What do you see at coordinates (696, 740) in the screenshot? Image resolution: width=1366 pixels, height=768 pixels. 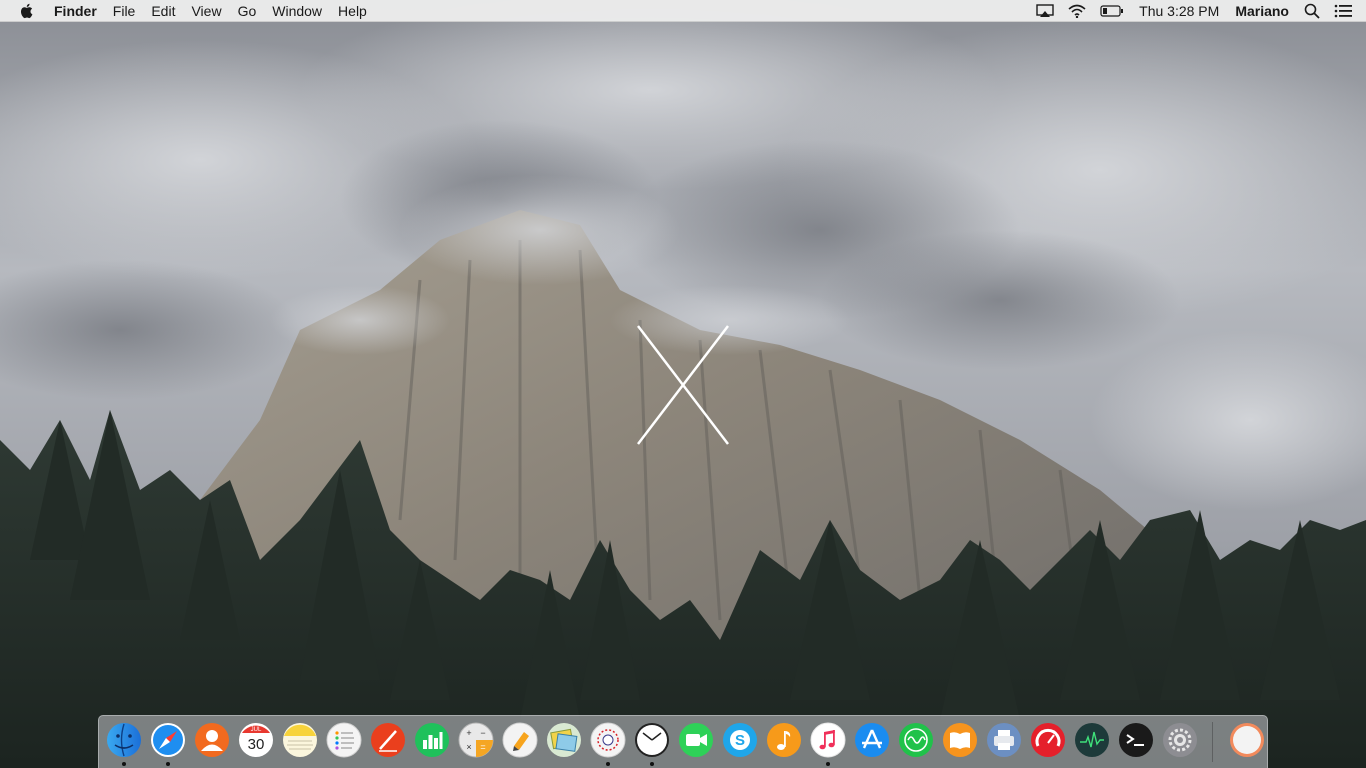 I see `facetime-icon` at bounding box center [696, 740].